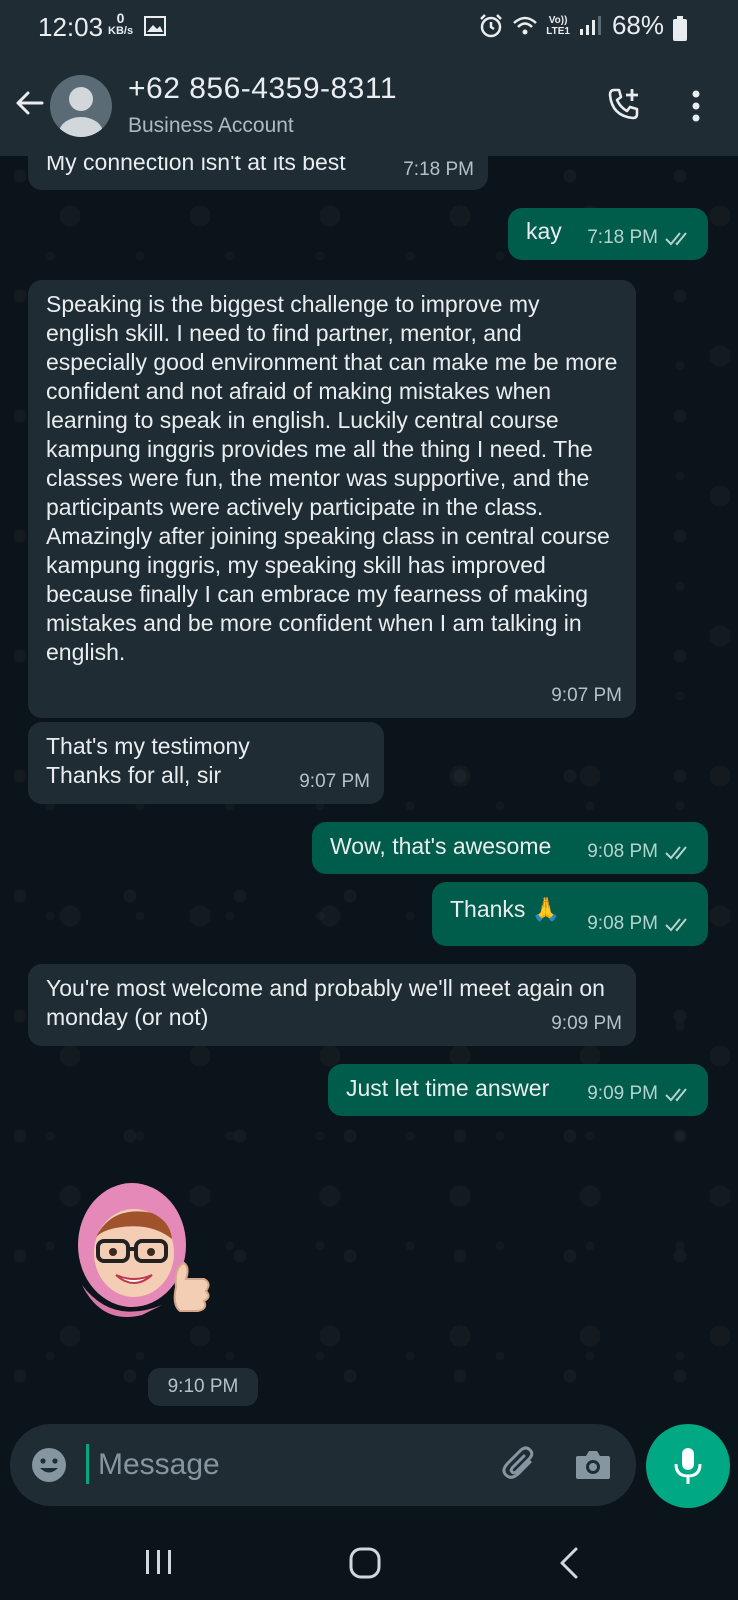 Image resolution: width=738 pixels, height=1600 pixels. I want to click on message-outgoing: kay 7:18 PM, so click(608, 234).